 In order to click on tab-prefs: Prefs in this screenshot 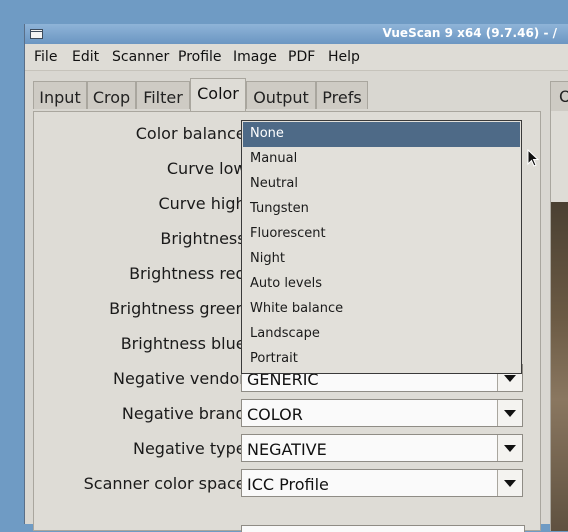, I will do `click(342, 95)`.